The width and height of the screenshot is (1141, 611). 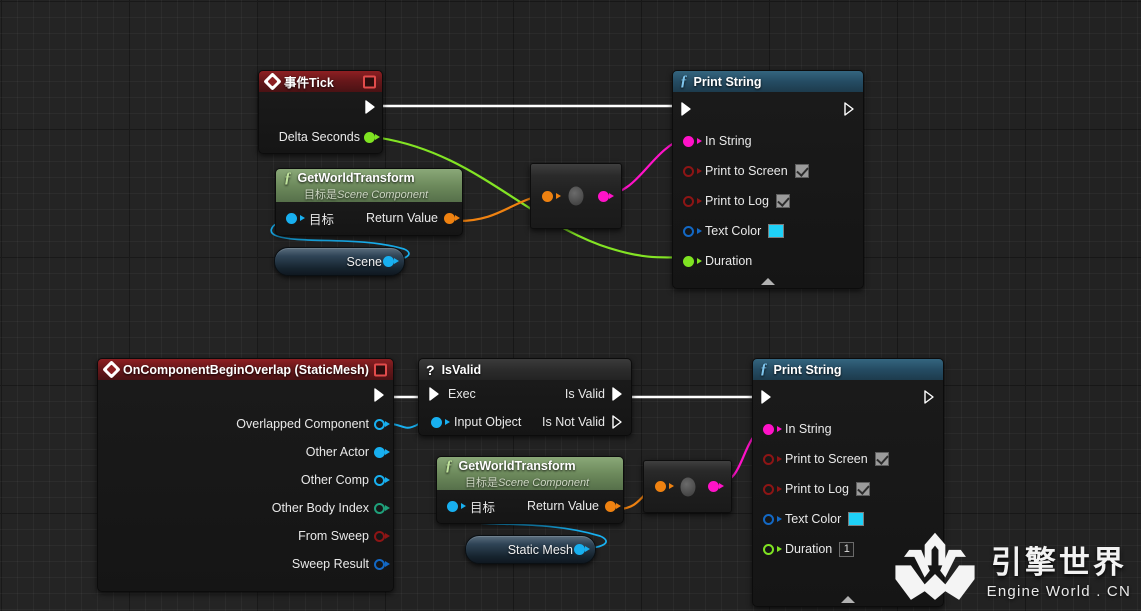 I want to click on pin-return-value-arrow, so click(x=457, y=217).